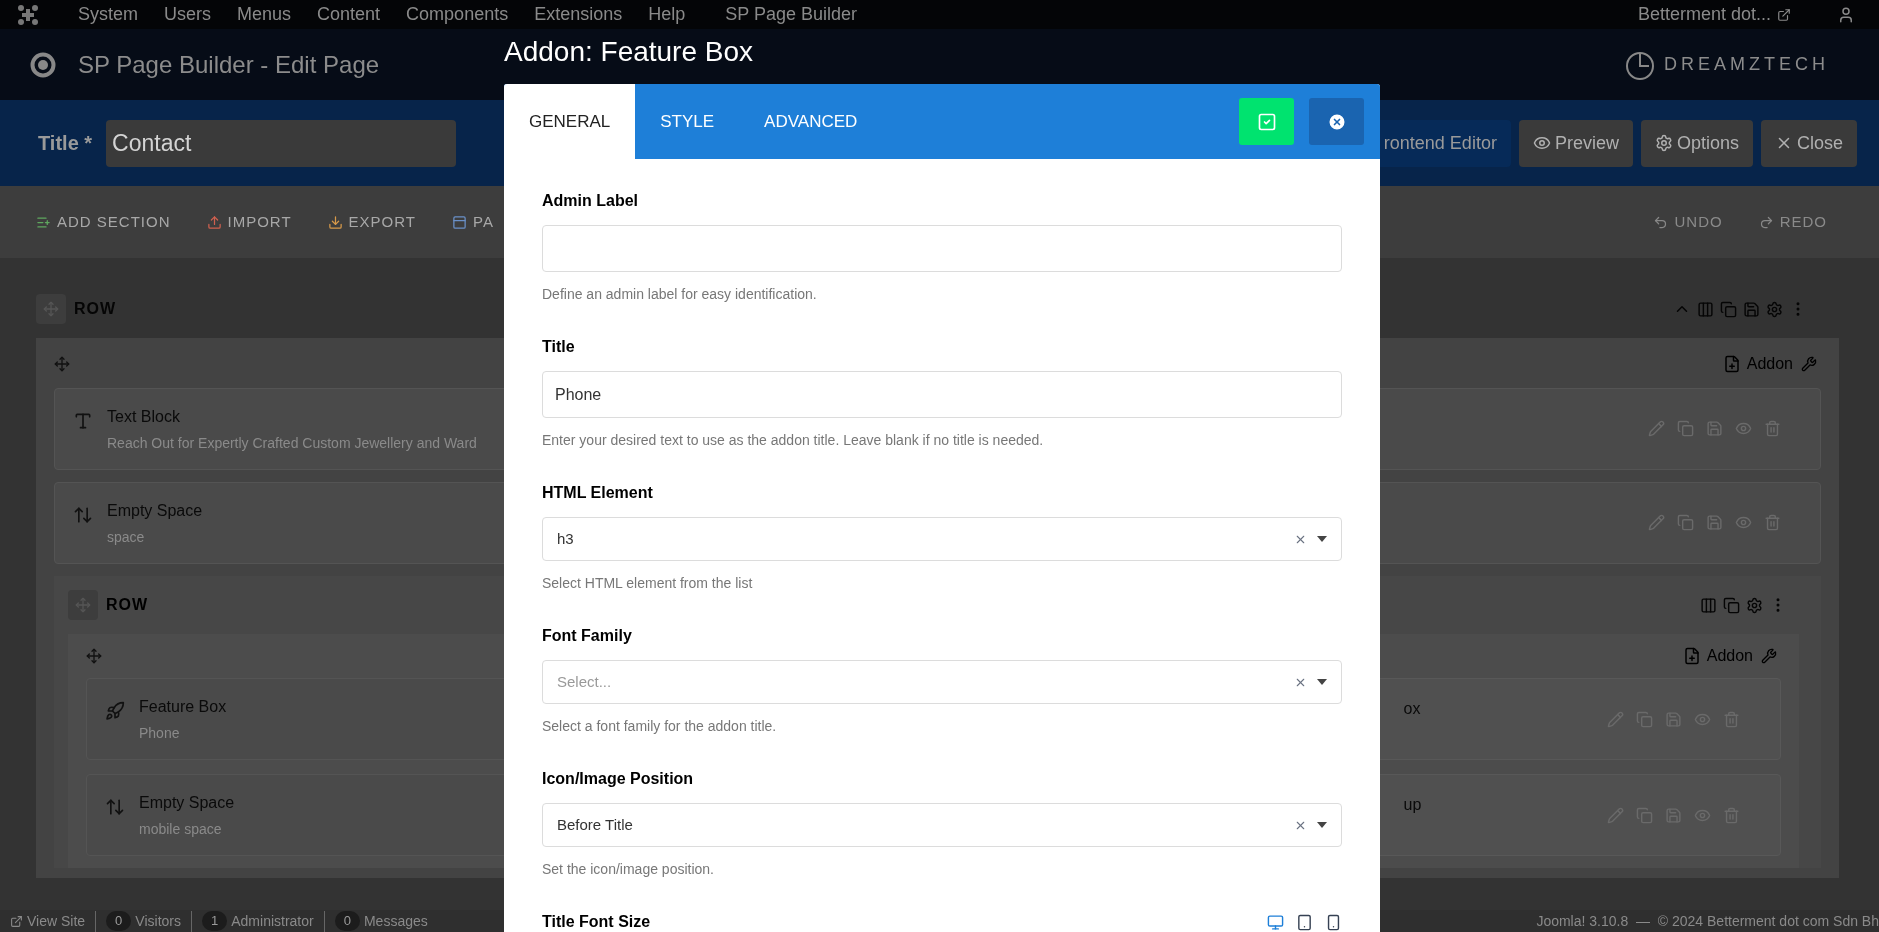  Describe the element at coordinates (793, 440) in the screenshot. I see `help-text: Enter your desired text to use as the addon title. Leave blank if no title is needed.` at that location.